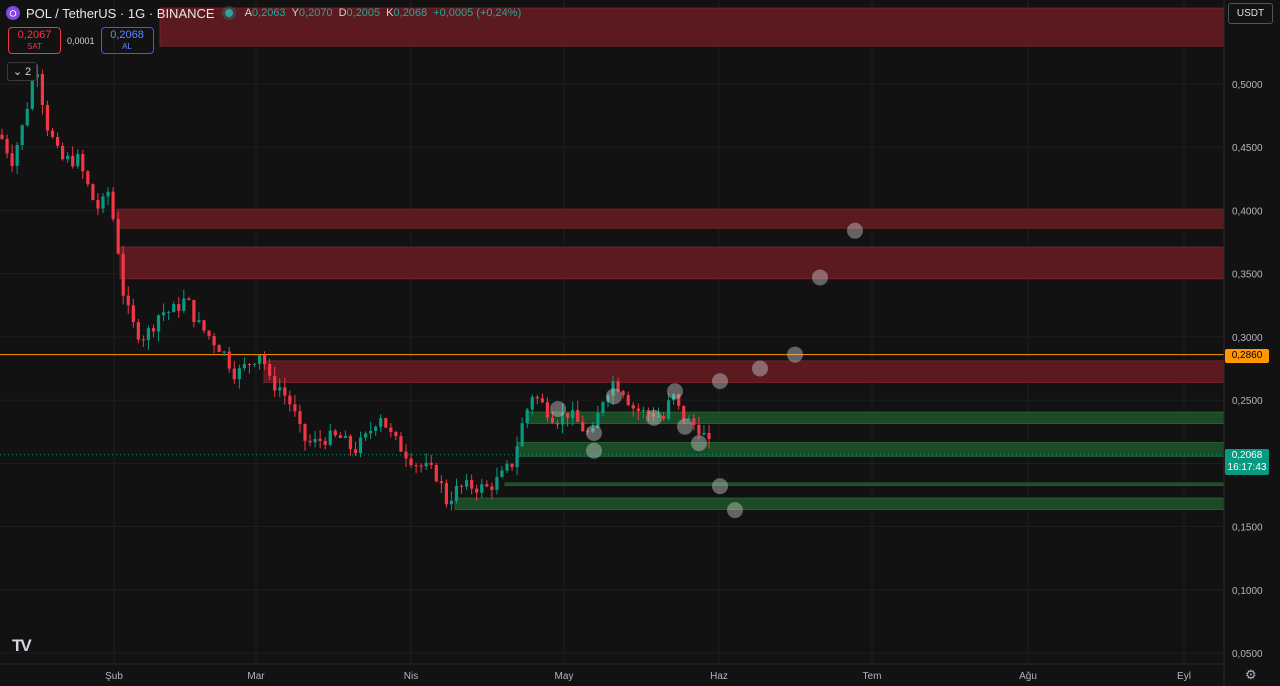 The image size is (1280, 686). Describe the element at coordinates (363, 13) in the screenshot. I see `low-value: 0,2005` at that location.